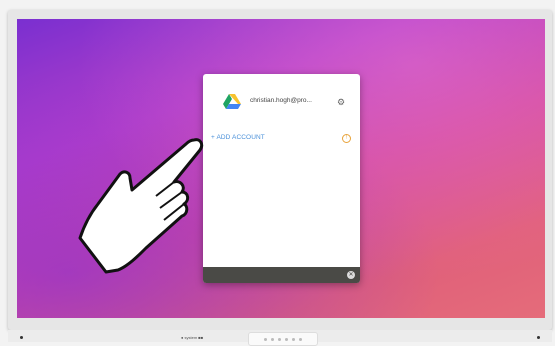  What do you see at coordinates (141, 206) in the screenshot?
I see `pointing-hand-icon` at bounding box center [141, 206].